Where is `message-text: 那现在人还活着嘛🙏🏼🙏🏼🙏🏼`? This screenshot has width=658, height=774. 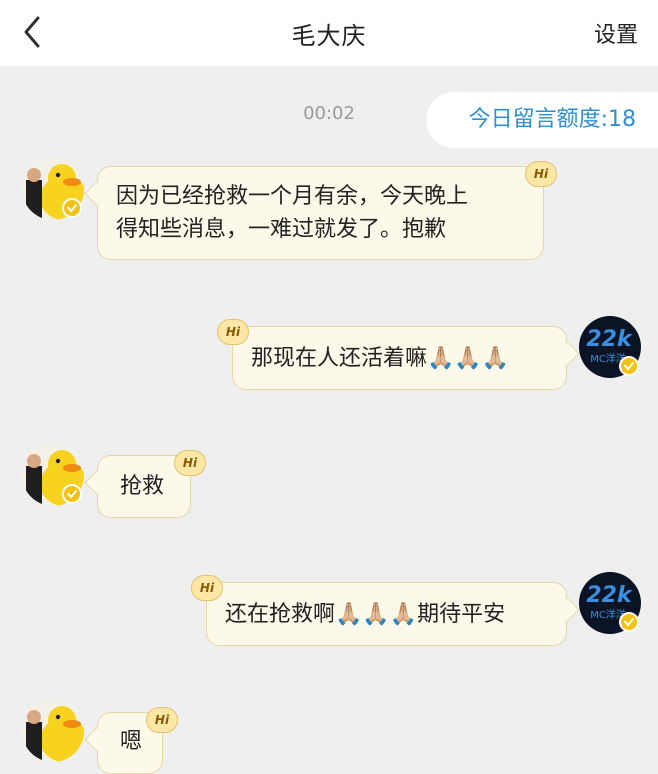 message-text: 那现在人还活着嘛🙏🏼🙏🏼🙏🏼 is located at coordinates (380, 358).